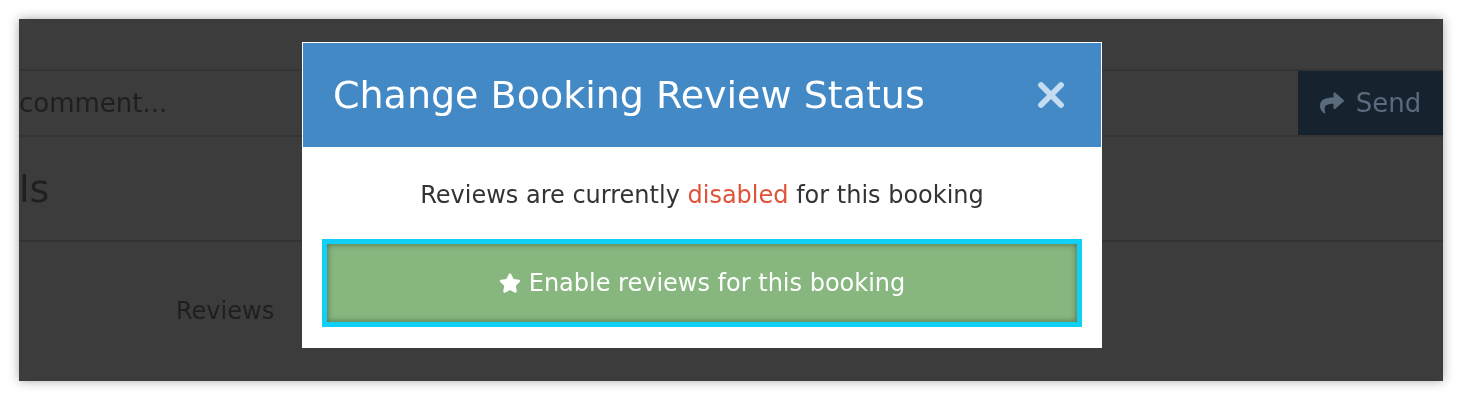 The image size is (1462, 400). I want to click on send-button: Send, so click(1370, 103).